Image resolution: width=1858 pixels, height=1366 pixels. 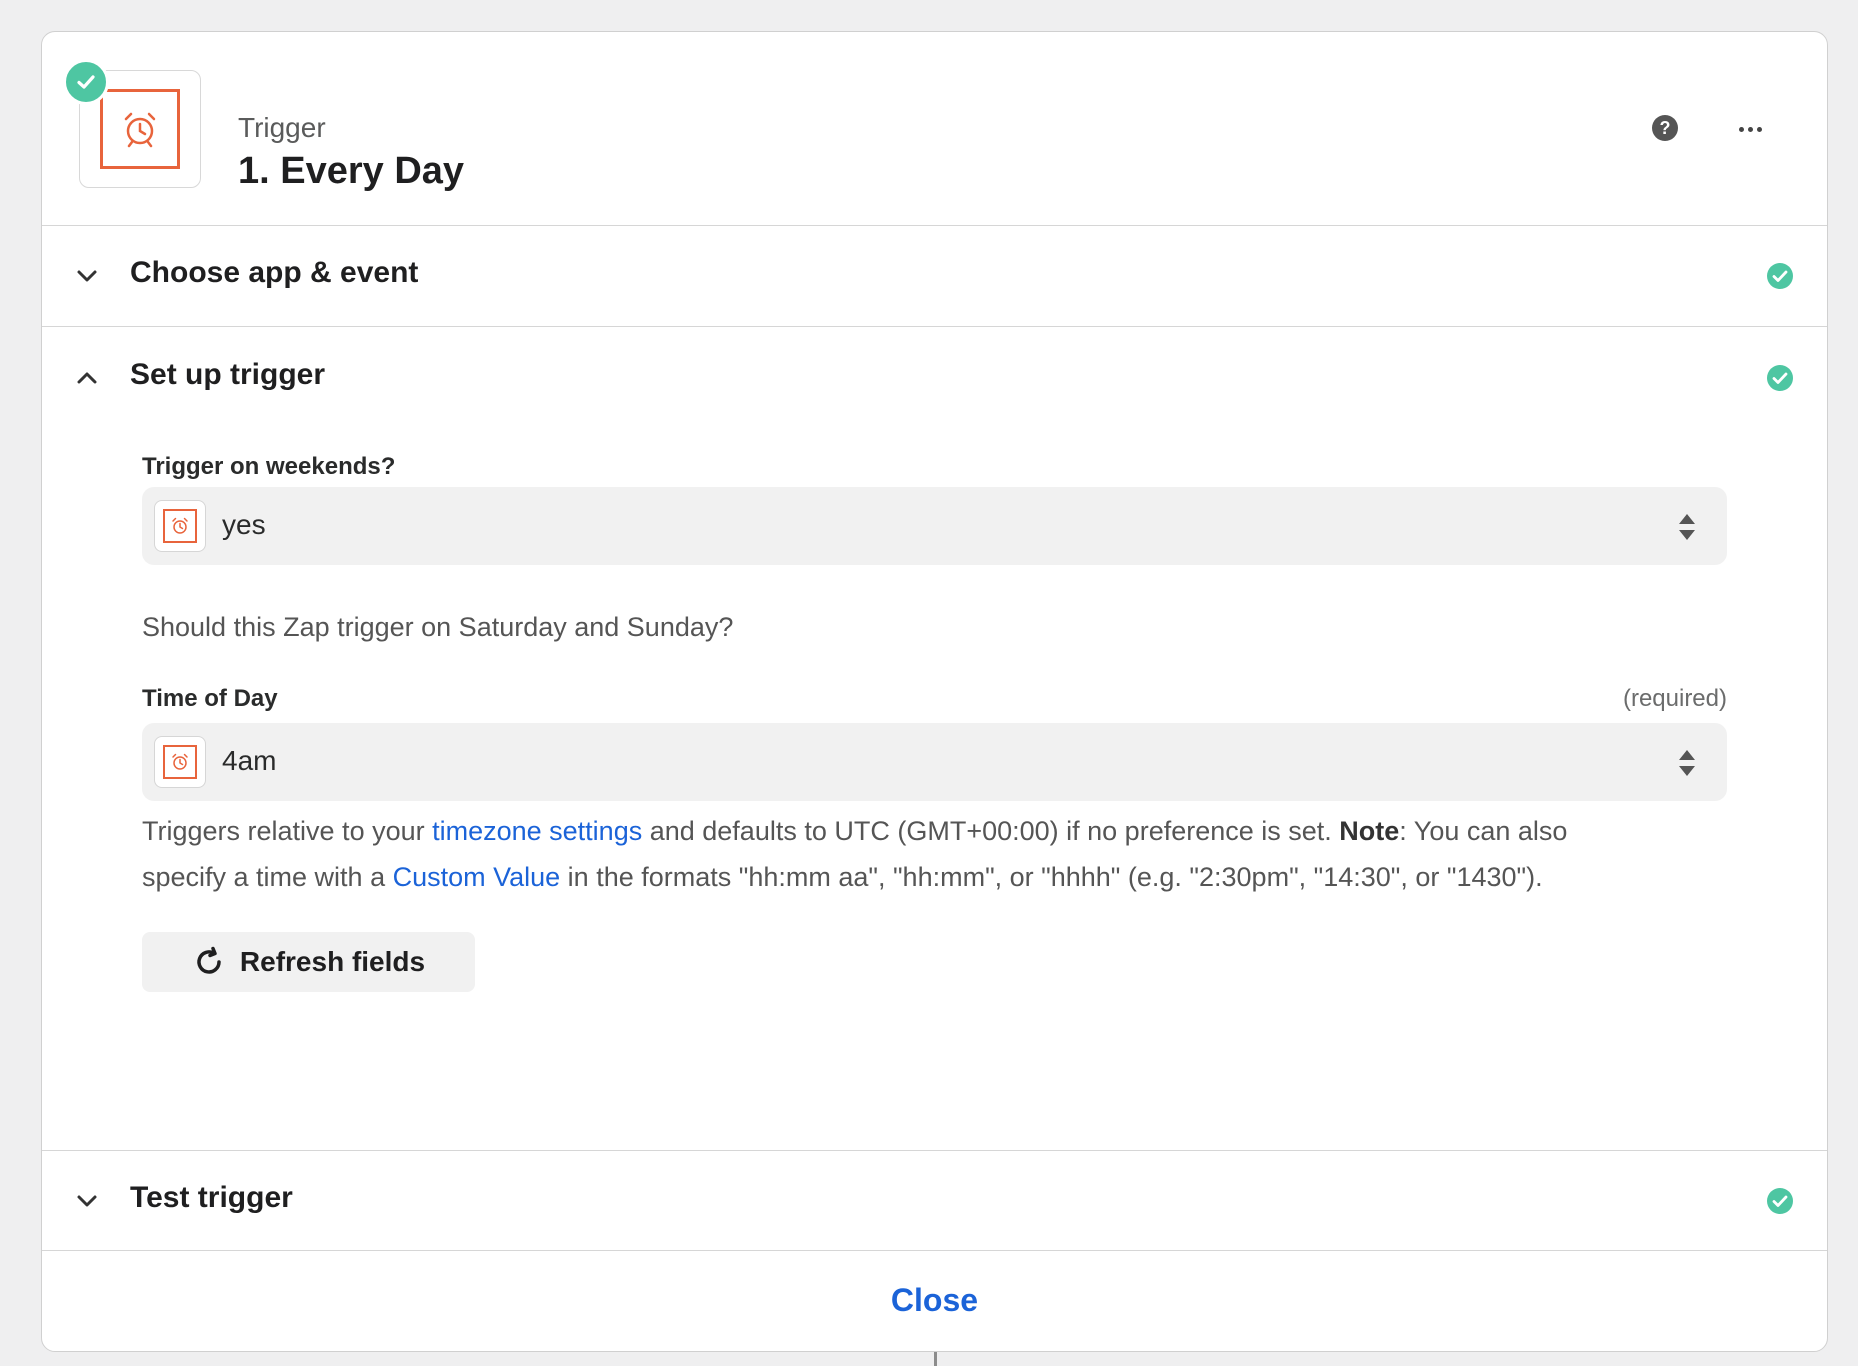 I want to click on step-kicker: Trigger, so click(x=282, y=127).